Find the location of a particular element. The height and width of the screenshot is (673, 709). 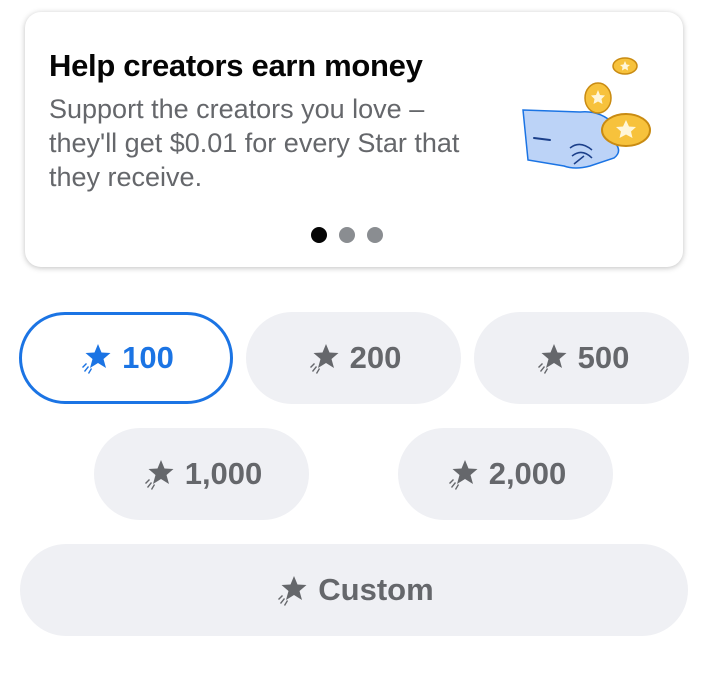

amount-label: Custom is located at coordinates (376, 589).